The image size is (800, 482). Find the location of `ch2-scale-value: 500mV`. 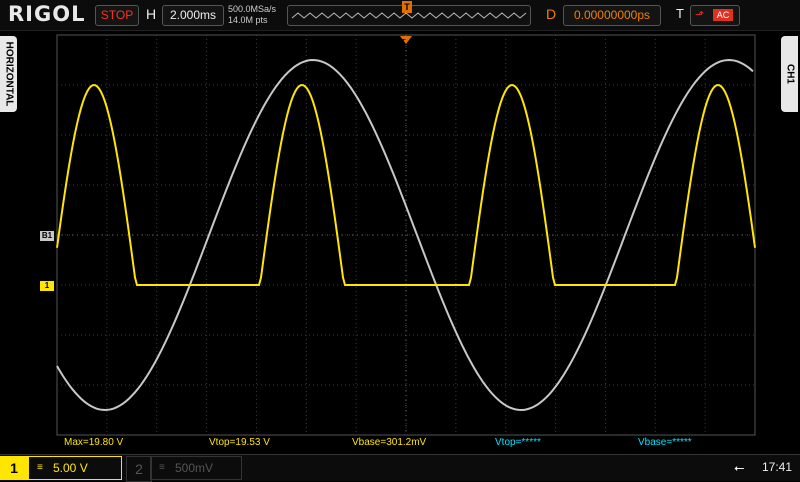

ch2-scale-value: 500mV is located at coordinates (194, 468).